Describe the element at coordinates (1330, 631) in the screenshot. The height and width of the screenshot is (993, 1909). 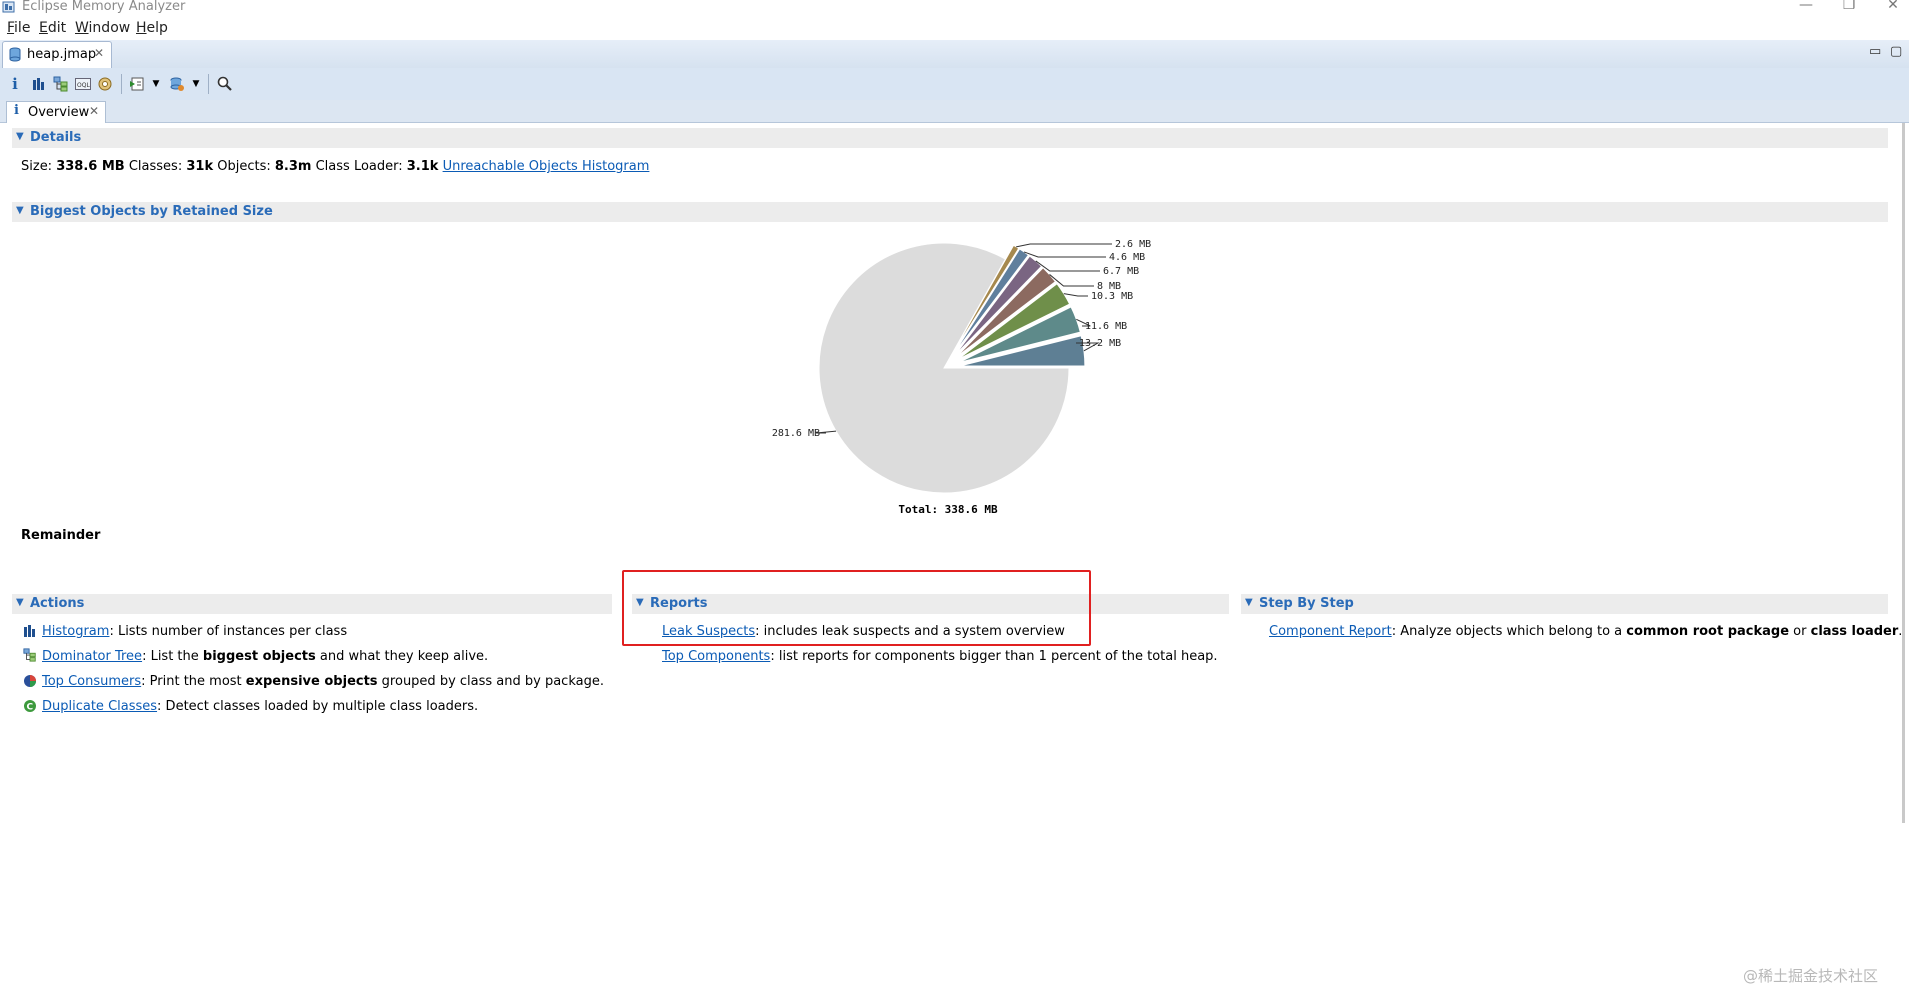
I see `component-report-link: Component Report` at that location.